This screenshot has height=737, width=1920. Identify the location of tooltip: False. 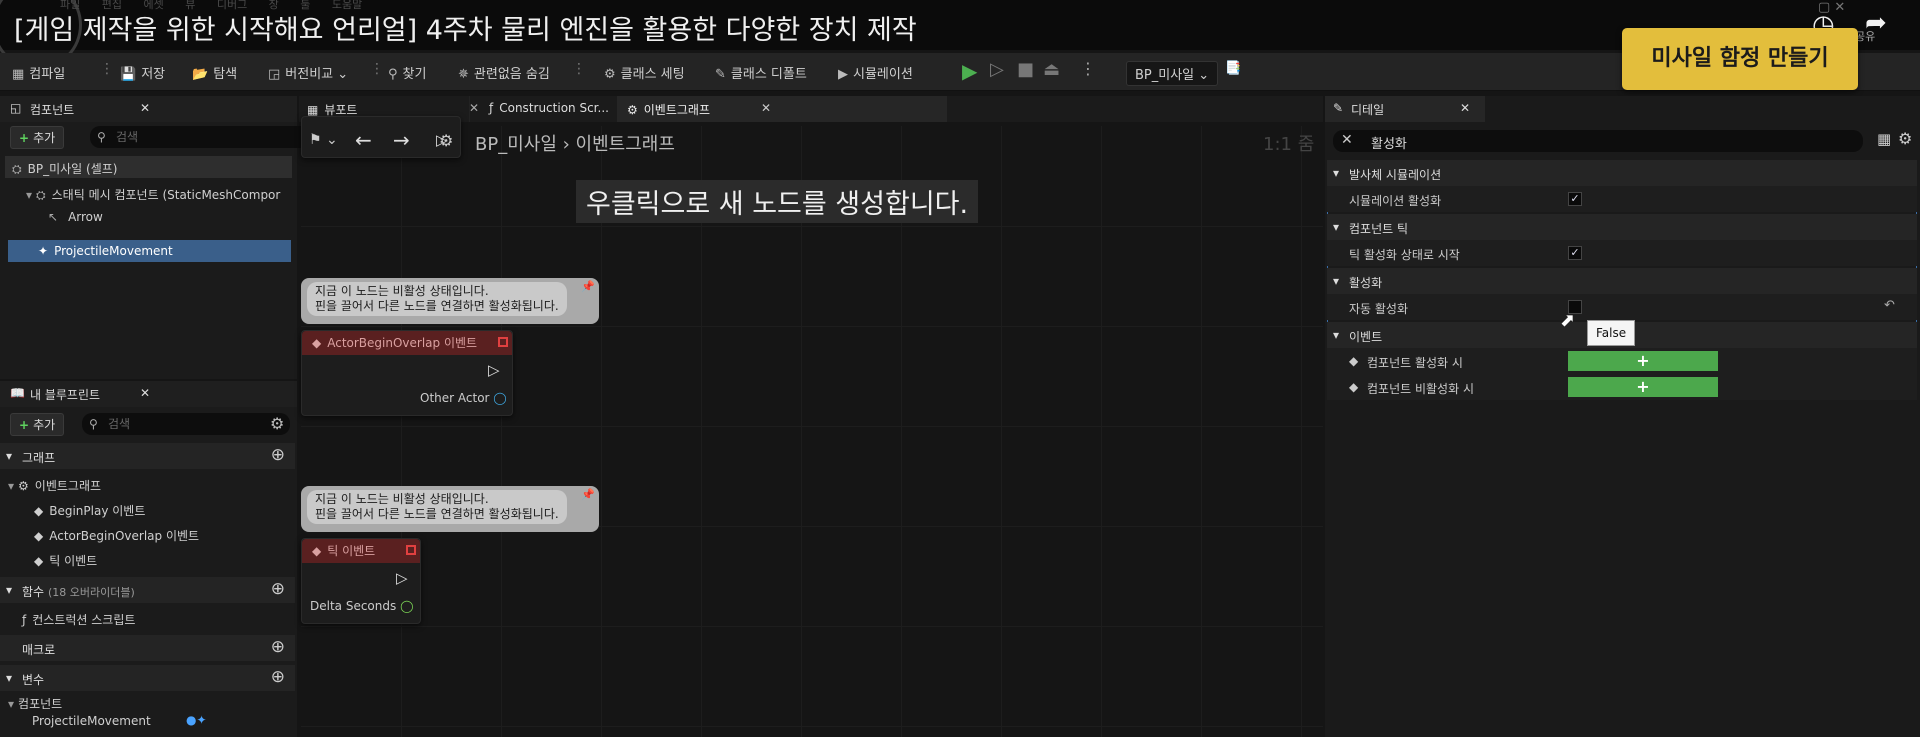
(1611, 333).